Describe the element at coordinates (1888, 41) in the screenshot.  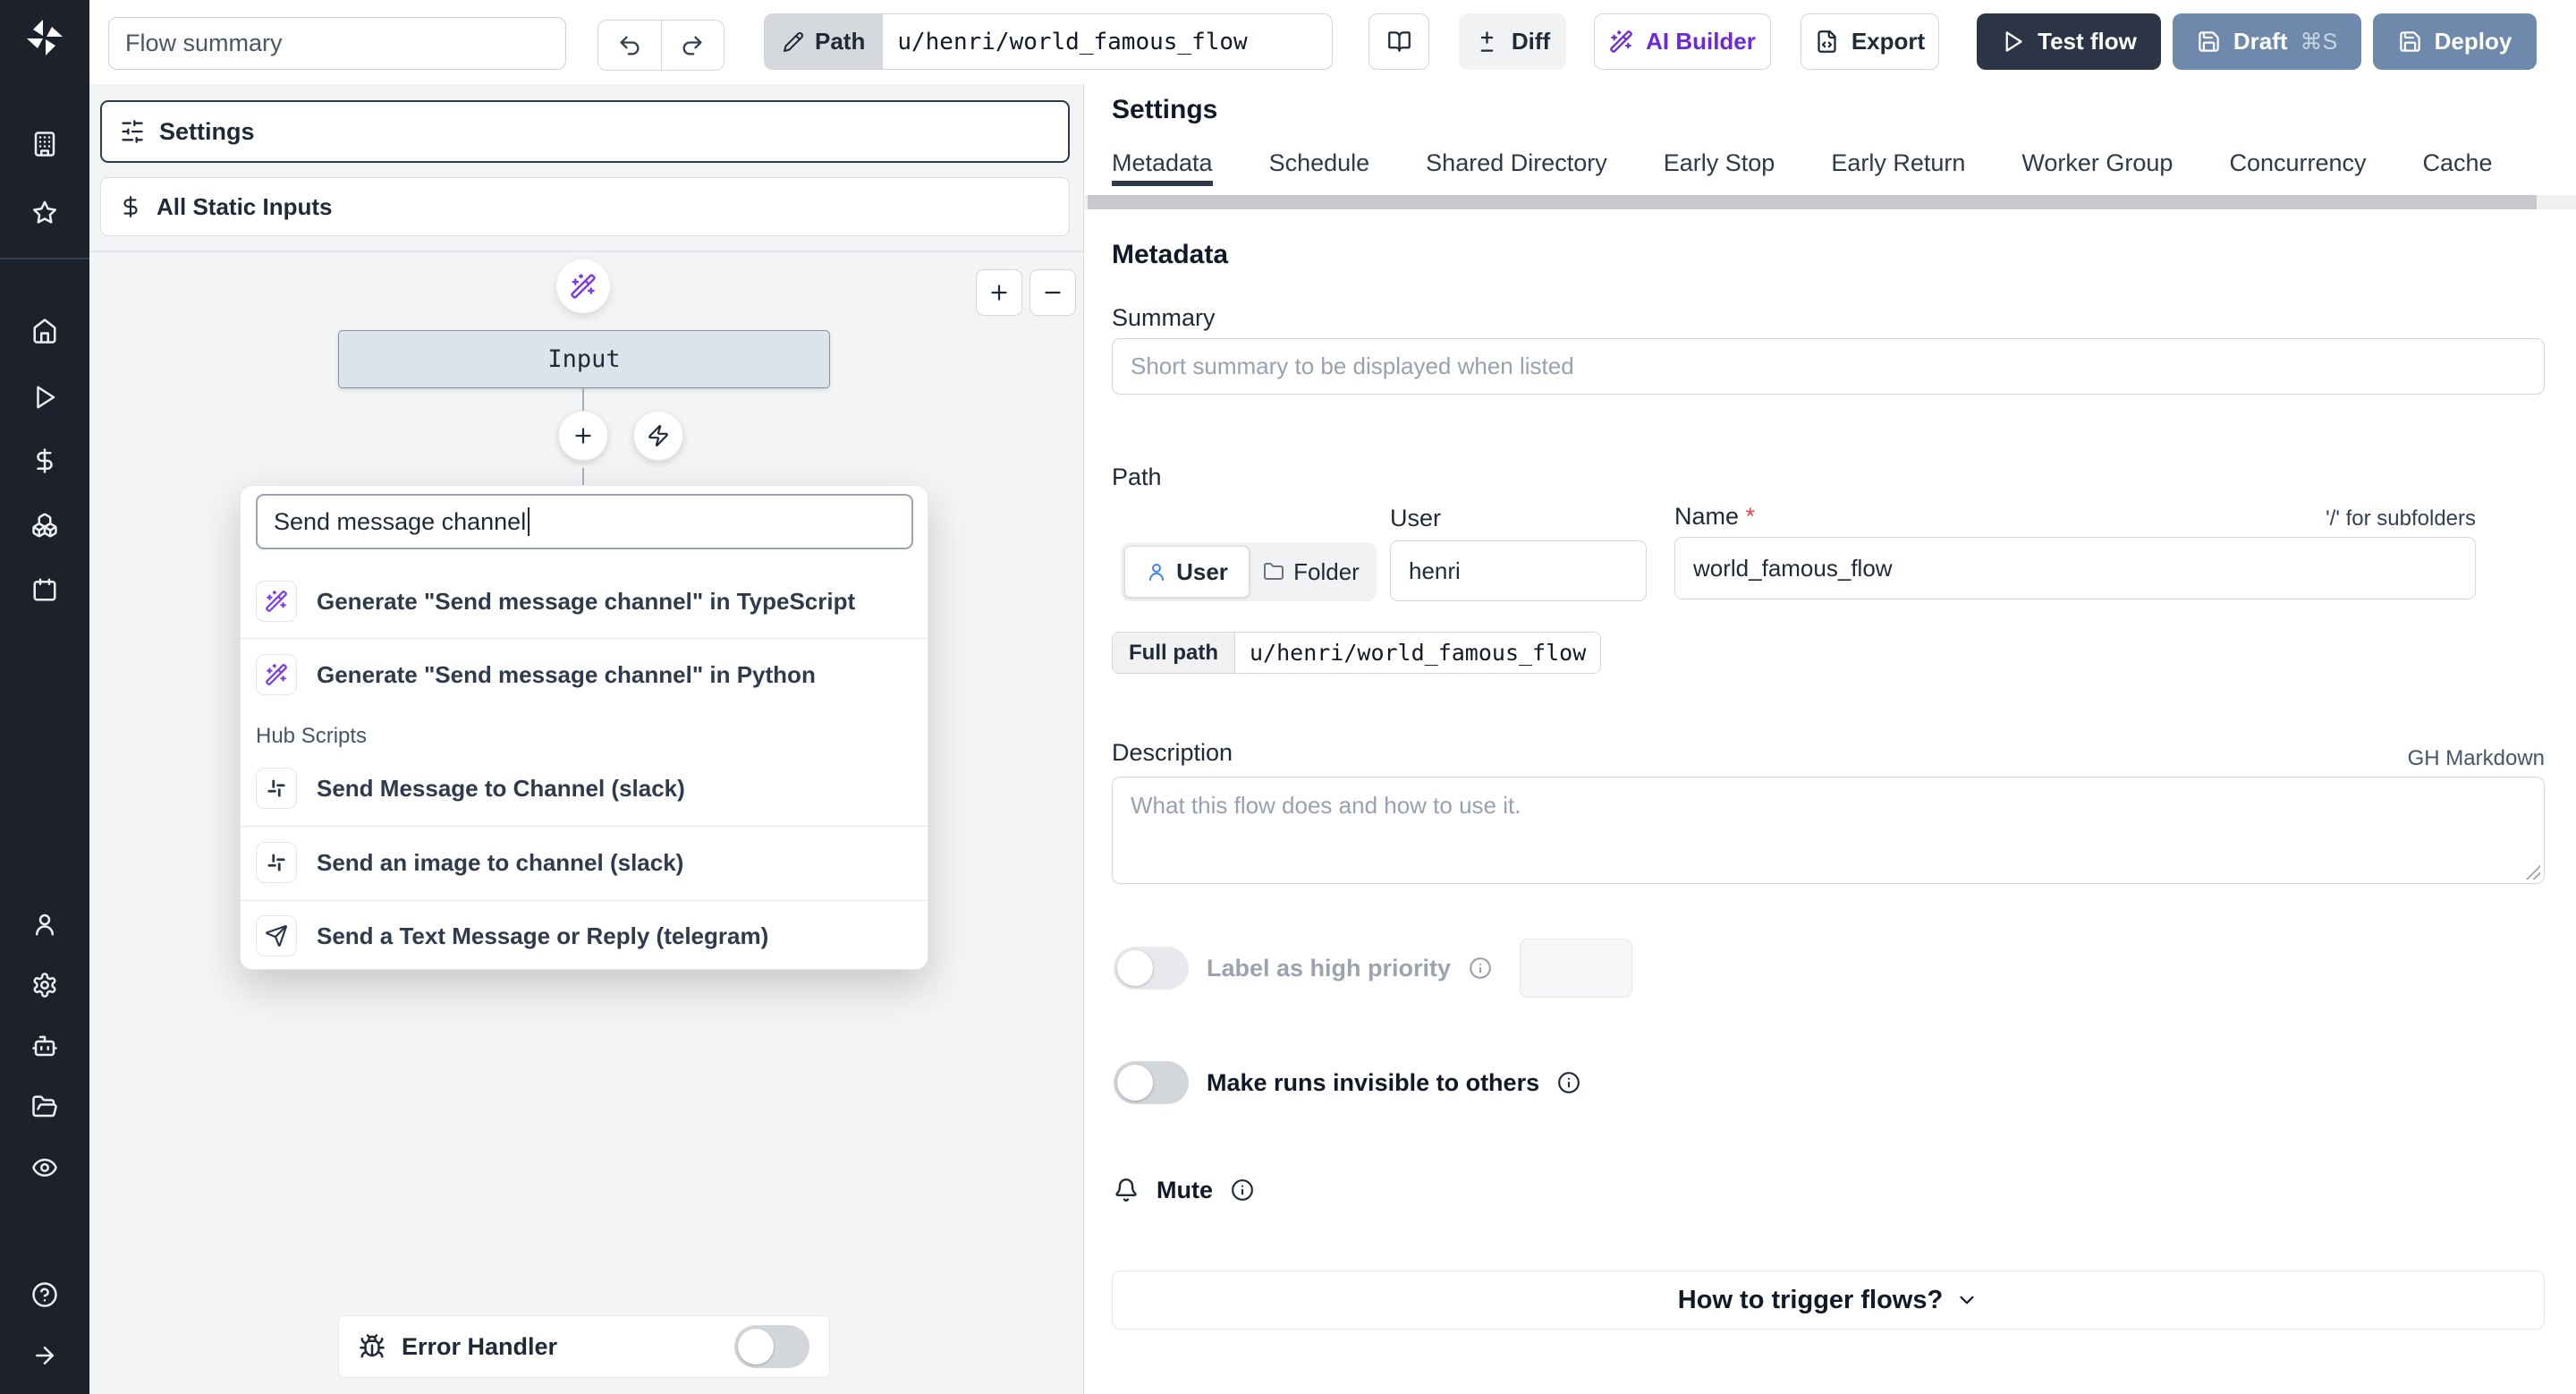
I see `export-label: Export` at that location.